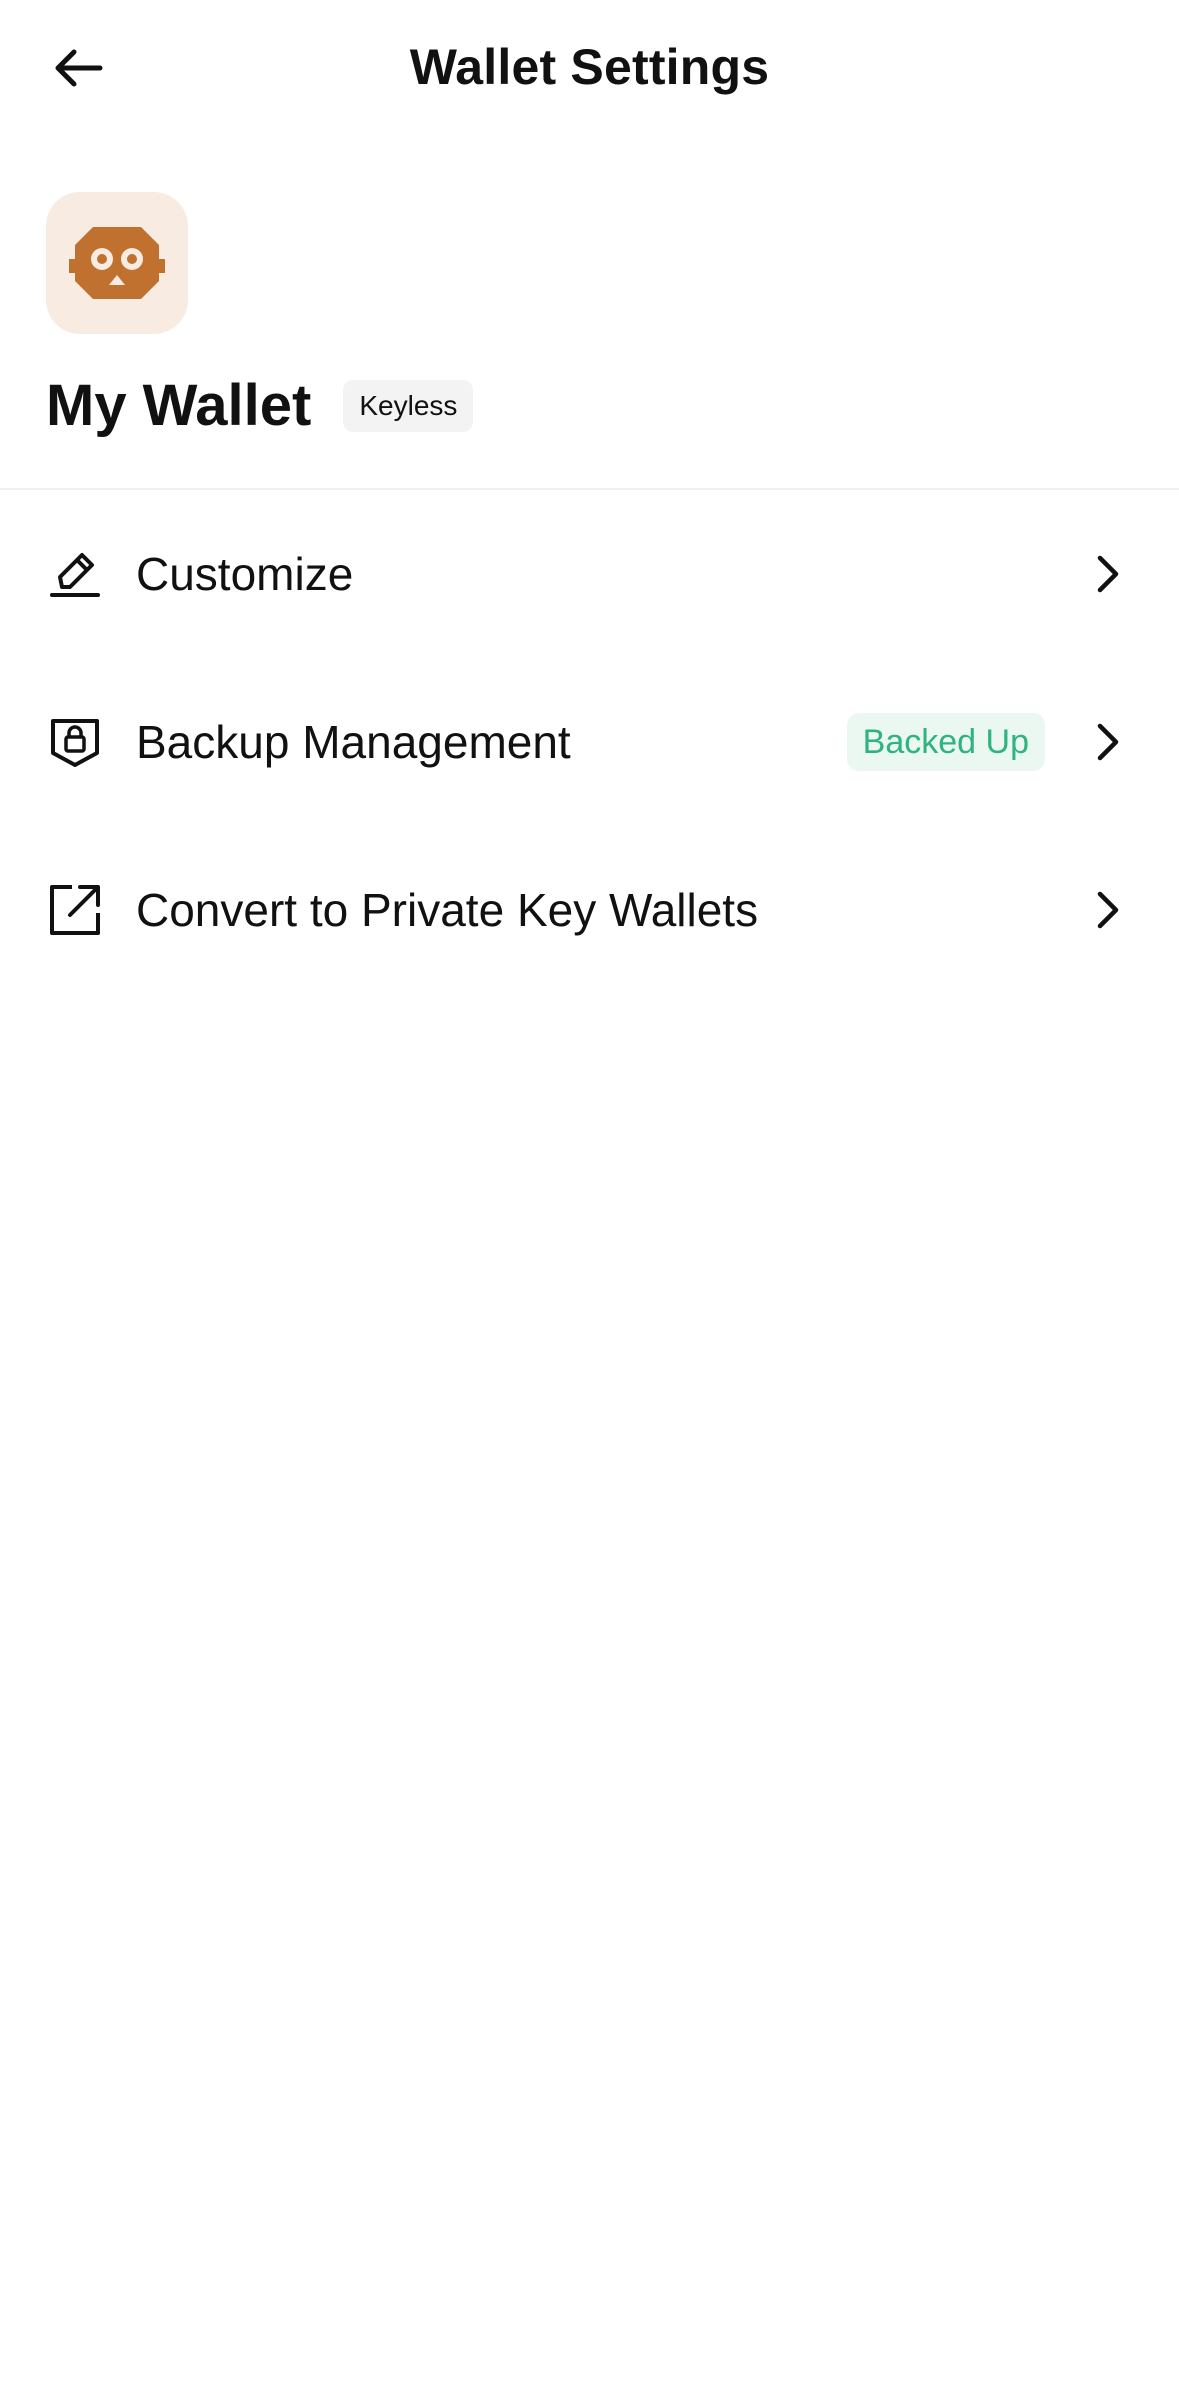 Image resolution: width=1179 pixels, height=2396 pixels. Describe the element at coordinates (245, 574) in the screenshot. I see `menu-item-label: Customize` at that location.